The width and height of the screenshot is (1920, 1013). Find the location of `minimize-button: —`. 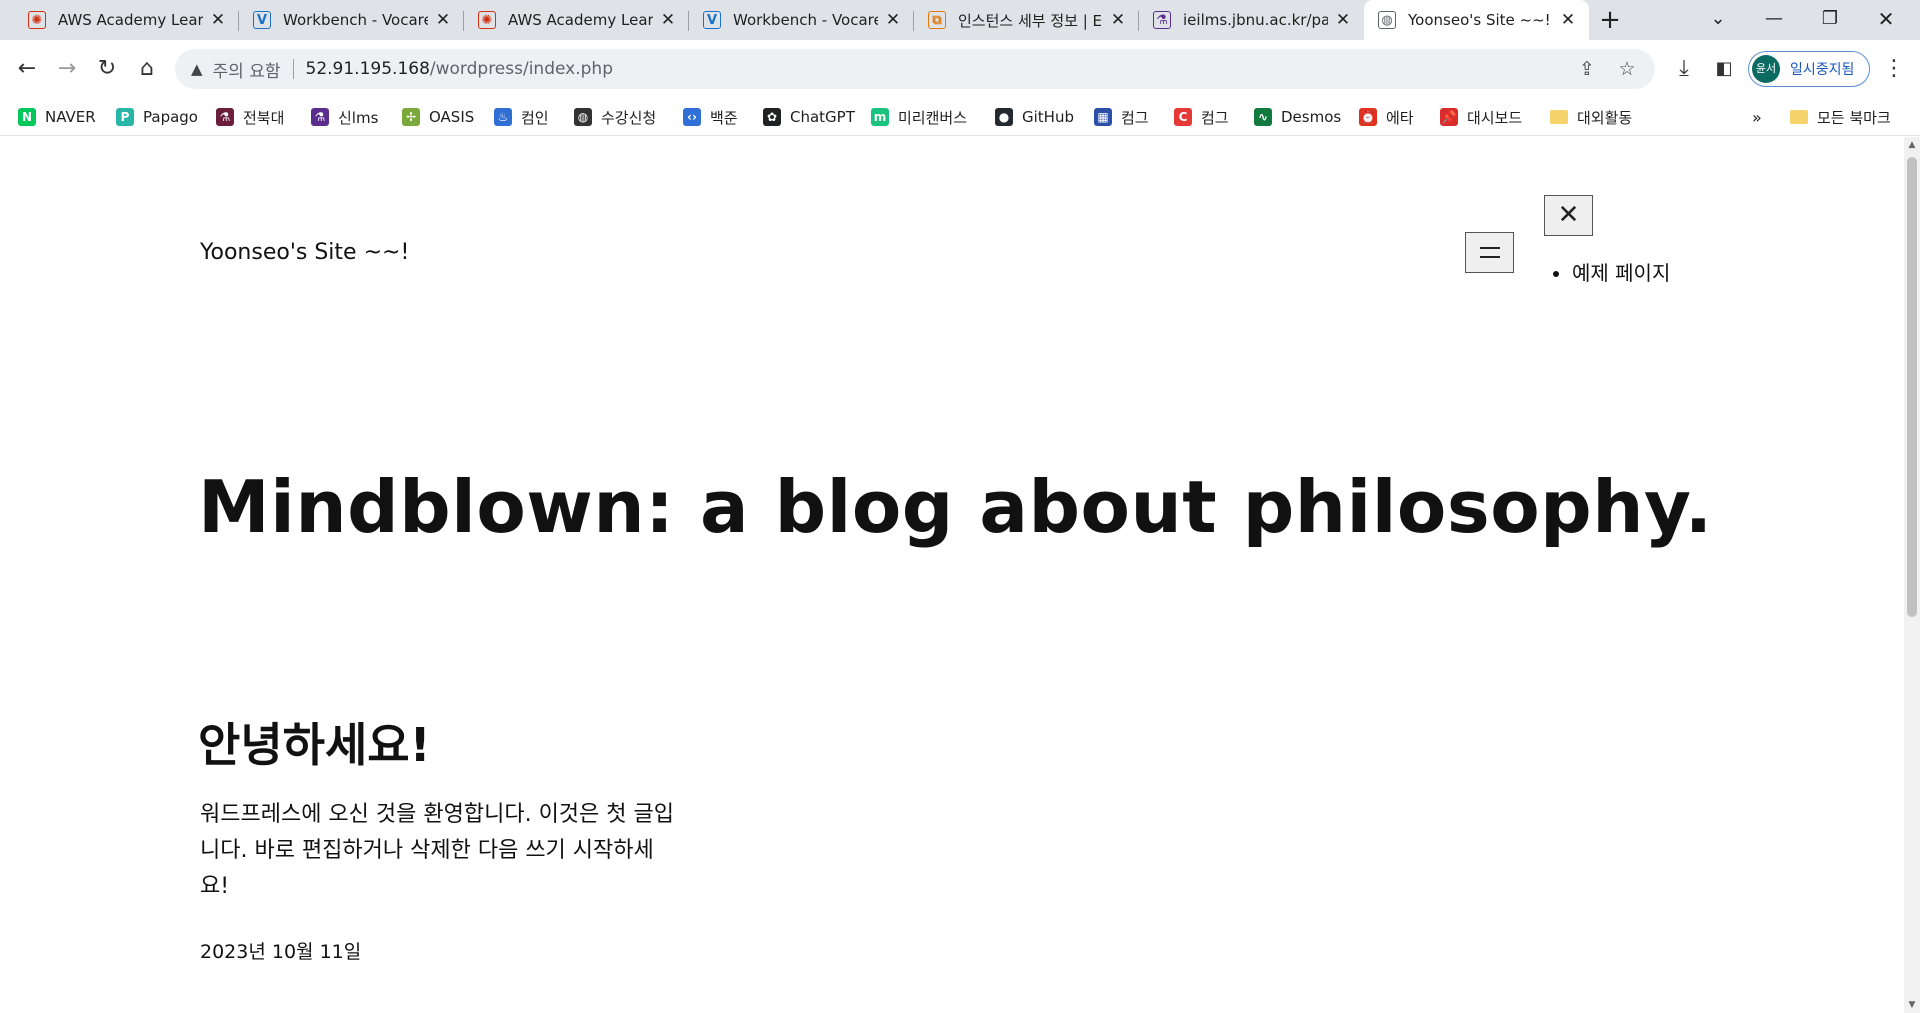

minimize-button: — is located at coordinates (1774, 20).